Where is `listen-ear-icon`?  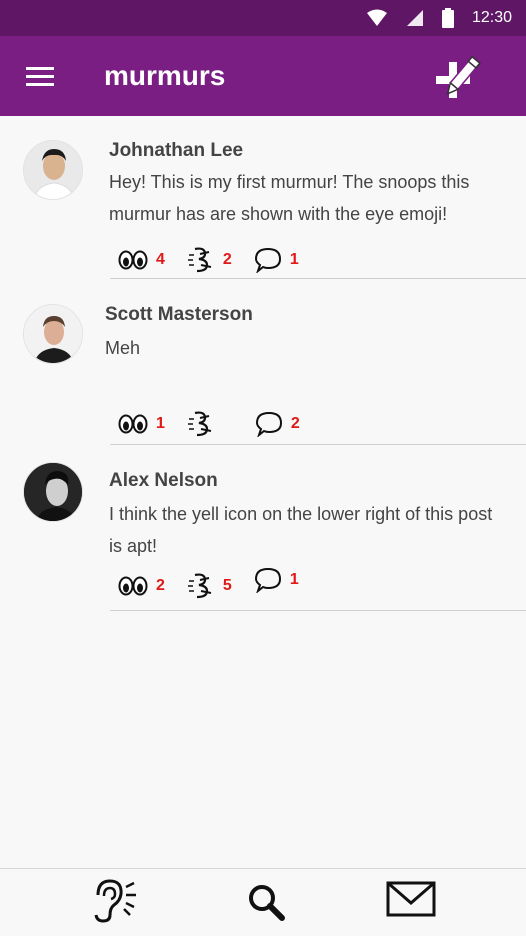
listen-ear-icon is located at coordinates (115, 901).